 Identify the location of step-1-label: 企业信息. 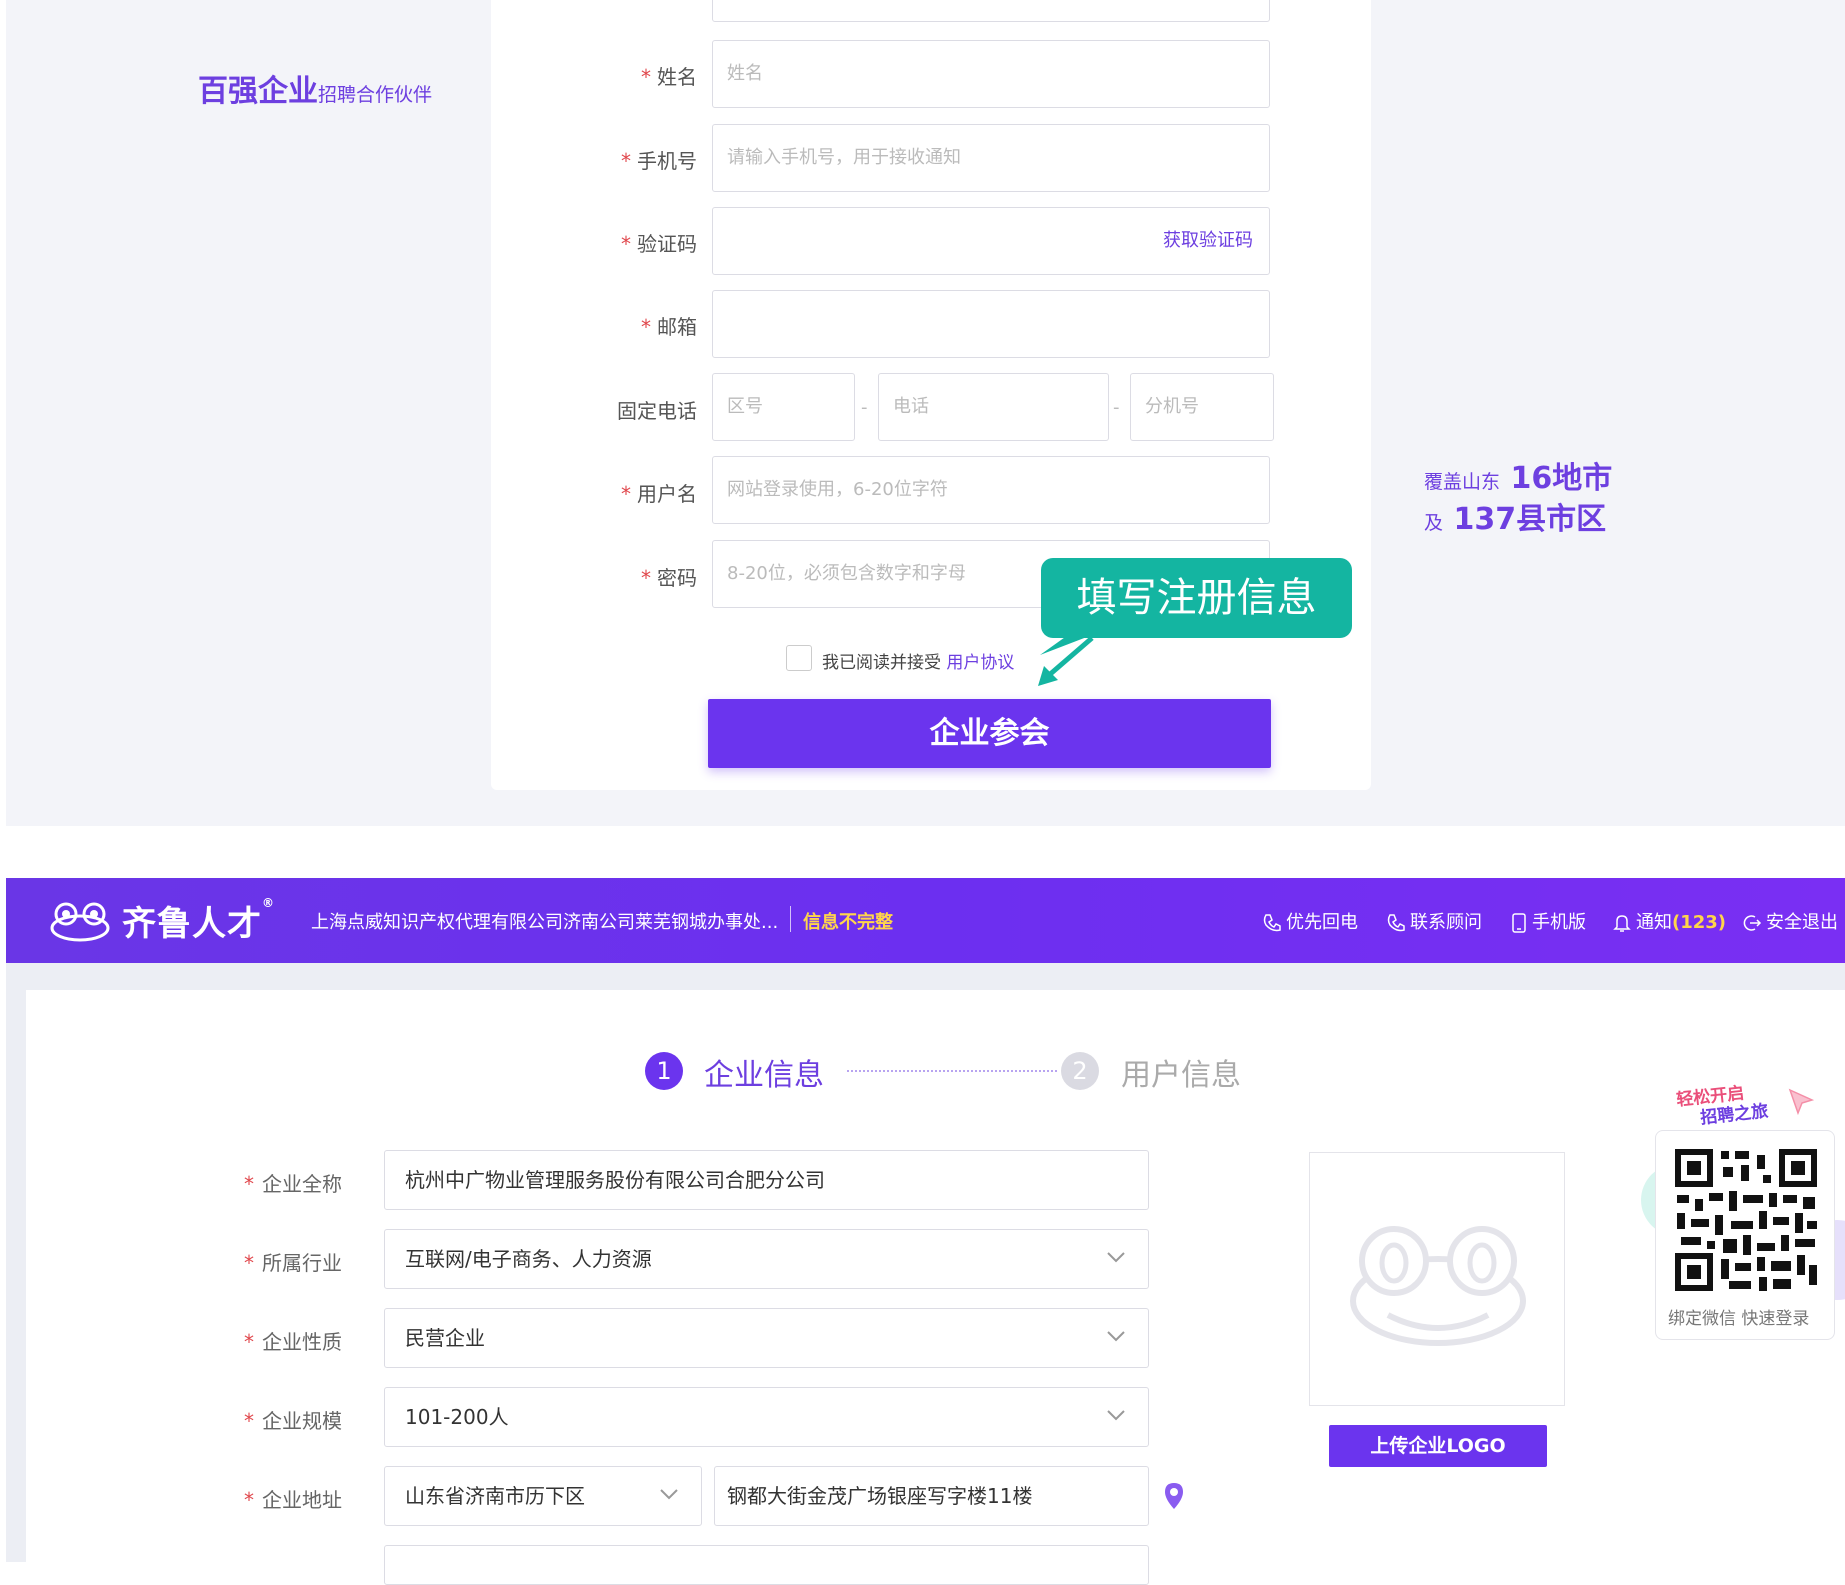
(764, 1075).